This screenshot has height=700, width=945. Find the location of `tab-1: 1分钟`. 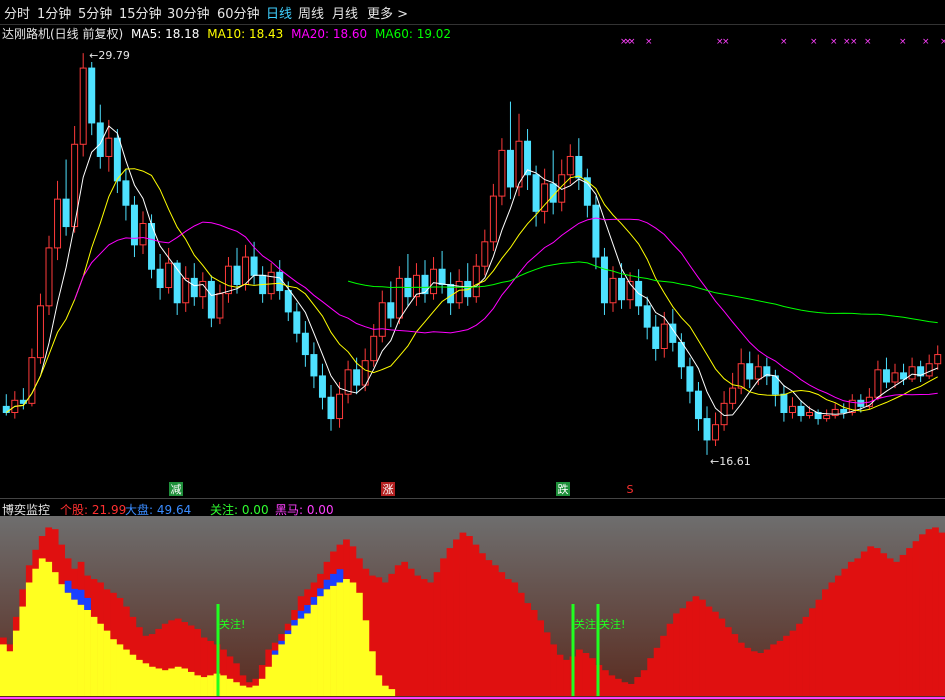

tab-1: 1分钟 is located at coordinates (54, 12).